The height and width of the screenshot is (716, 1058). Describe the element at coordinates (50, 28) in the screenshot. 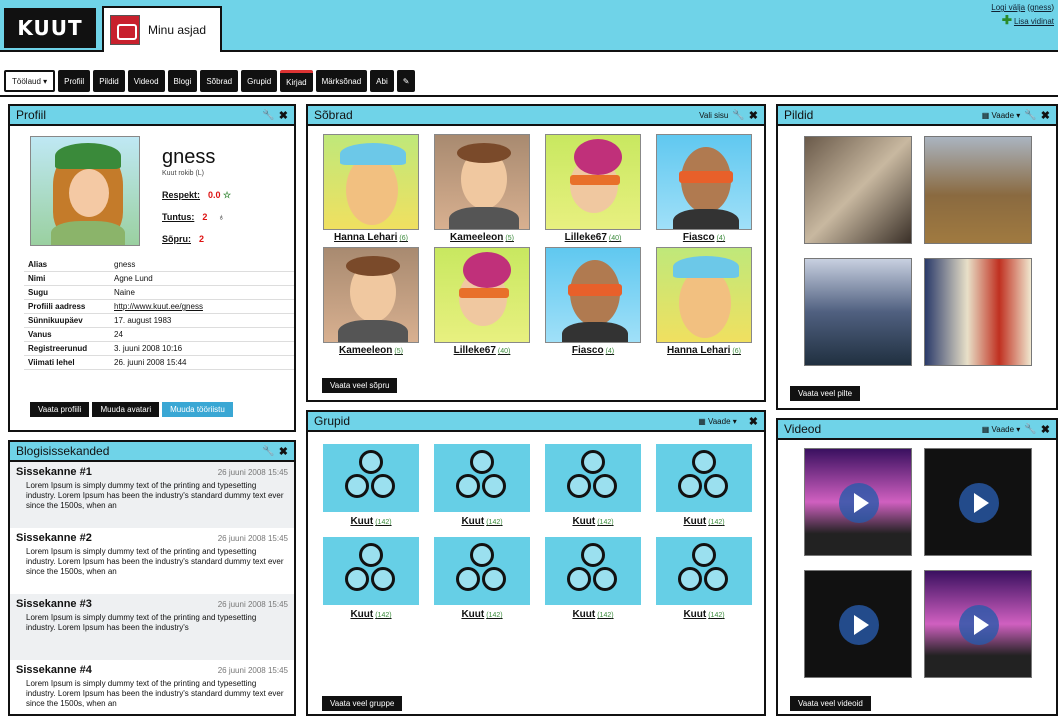

I see `kuut-logo: KUUT` at that location.